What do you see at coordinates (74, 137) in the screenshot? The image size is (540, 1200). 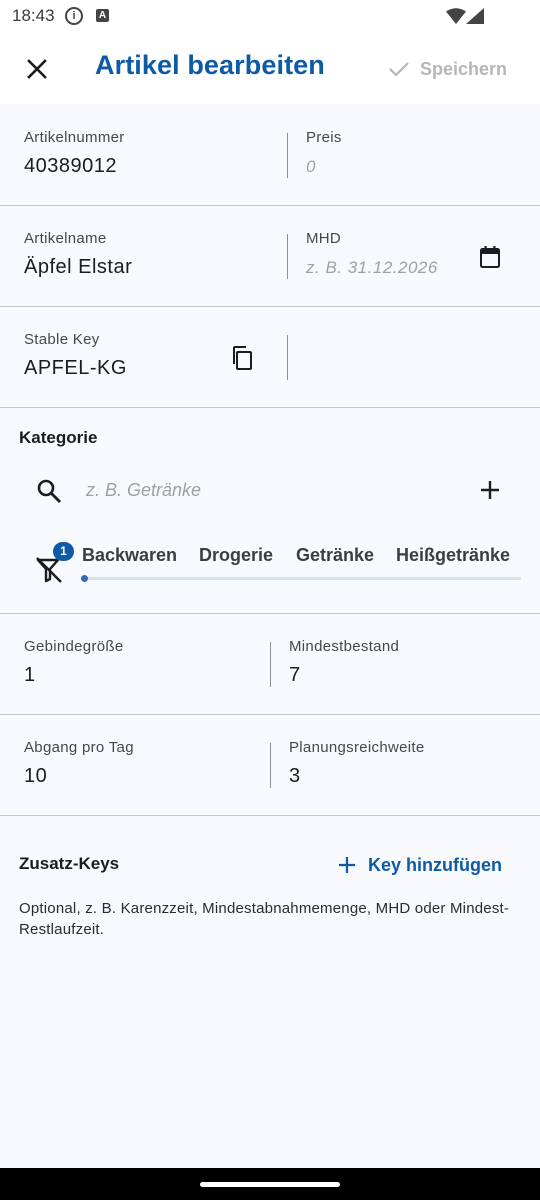 I see `artikelnummer-label: Artikelnummer` at bounding box center [74, 137].